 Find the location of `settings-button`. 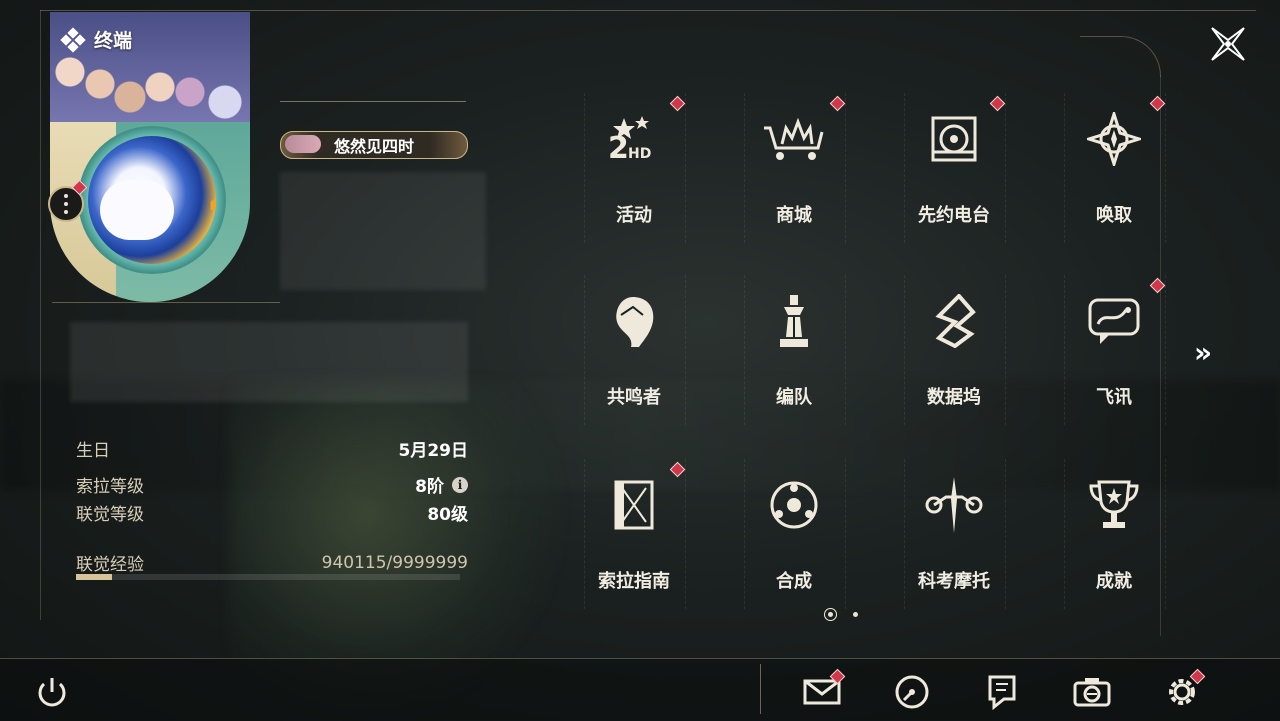

settings-button is located at coordinates (1184, 690).